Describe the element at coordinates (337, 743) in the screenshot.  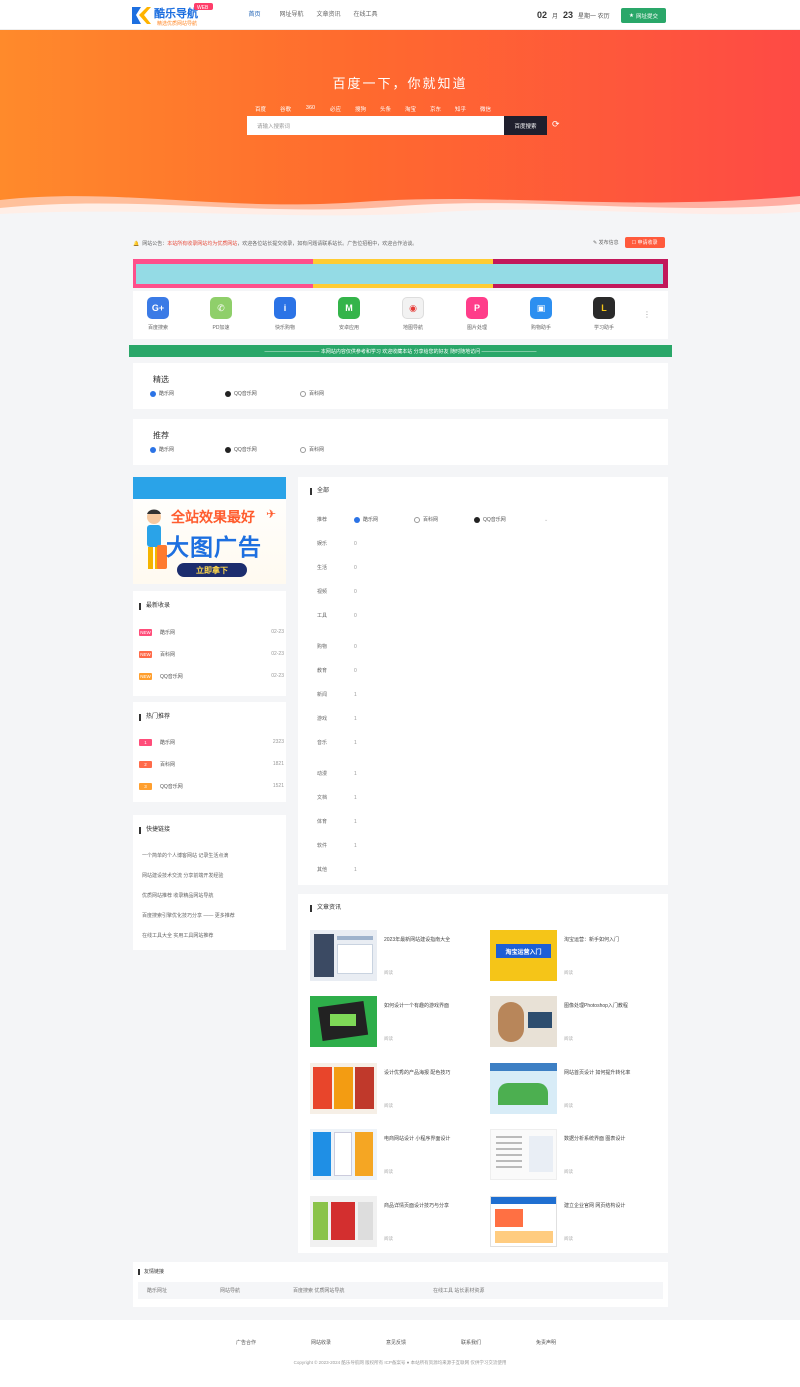
I see `filter-row: 音乐 1` at that location.